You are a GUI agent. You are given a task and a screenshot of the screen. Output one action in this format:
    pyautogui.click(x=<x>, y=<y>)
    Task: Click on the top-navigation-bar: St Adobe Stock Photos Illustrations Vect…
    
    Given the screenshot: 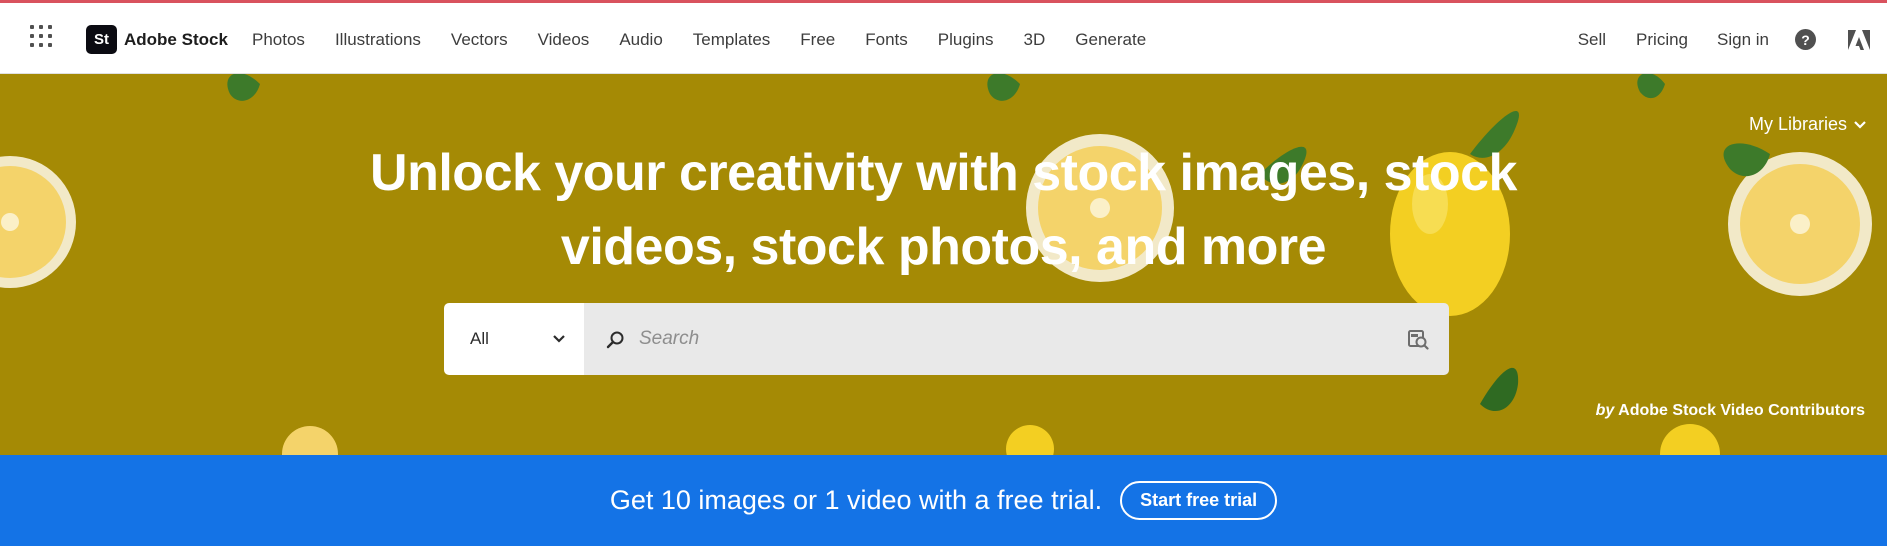 What is the action you would take?
    pyautogui.click(x=943, y=38)
    